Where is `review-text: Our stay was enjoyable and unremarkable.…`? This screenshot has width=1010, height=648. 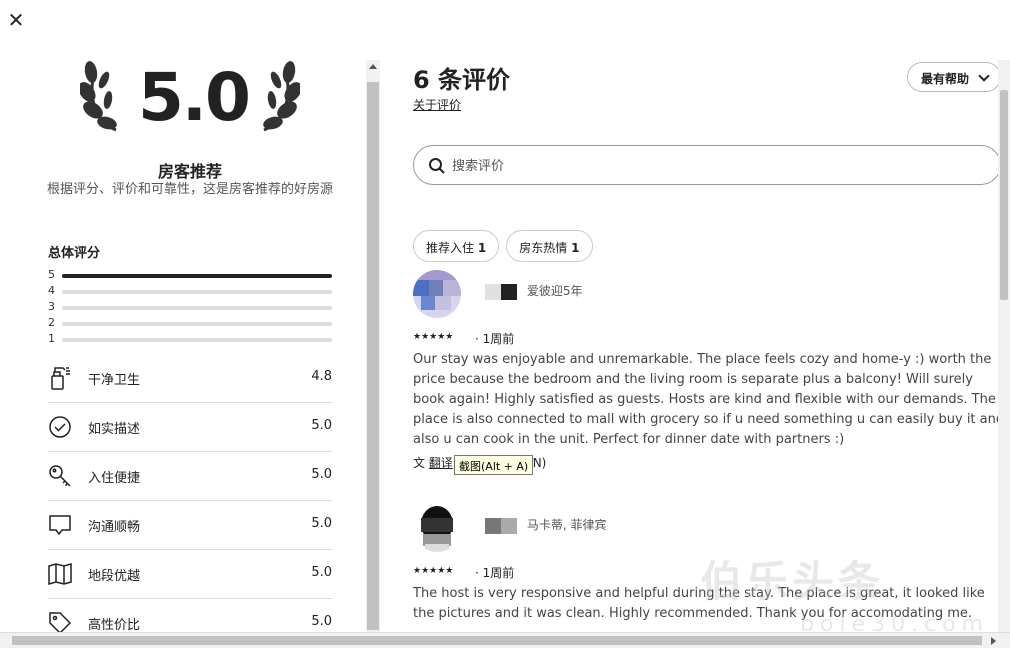 review-text: Our stay was enjoyable and unremarkable.… is located at coordinates (709, 399).